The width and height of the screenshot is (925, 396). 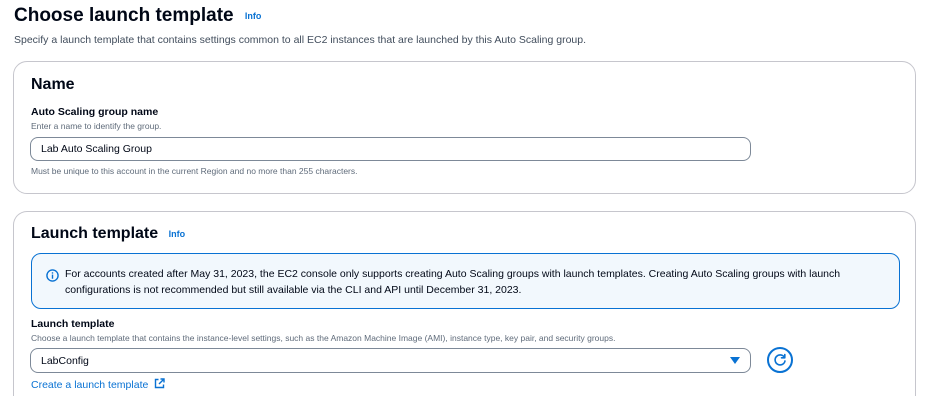 What do you see at coordinates (177, 234) in the screenshot?
I see `launch-template-info-link: Info` at bounding box center [177, 234].